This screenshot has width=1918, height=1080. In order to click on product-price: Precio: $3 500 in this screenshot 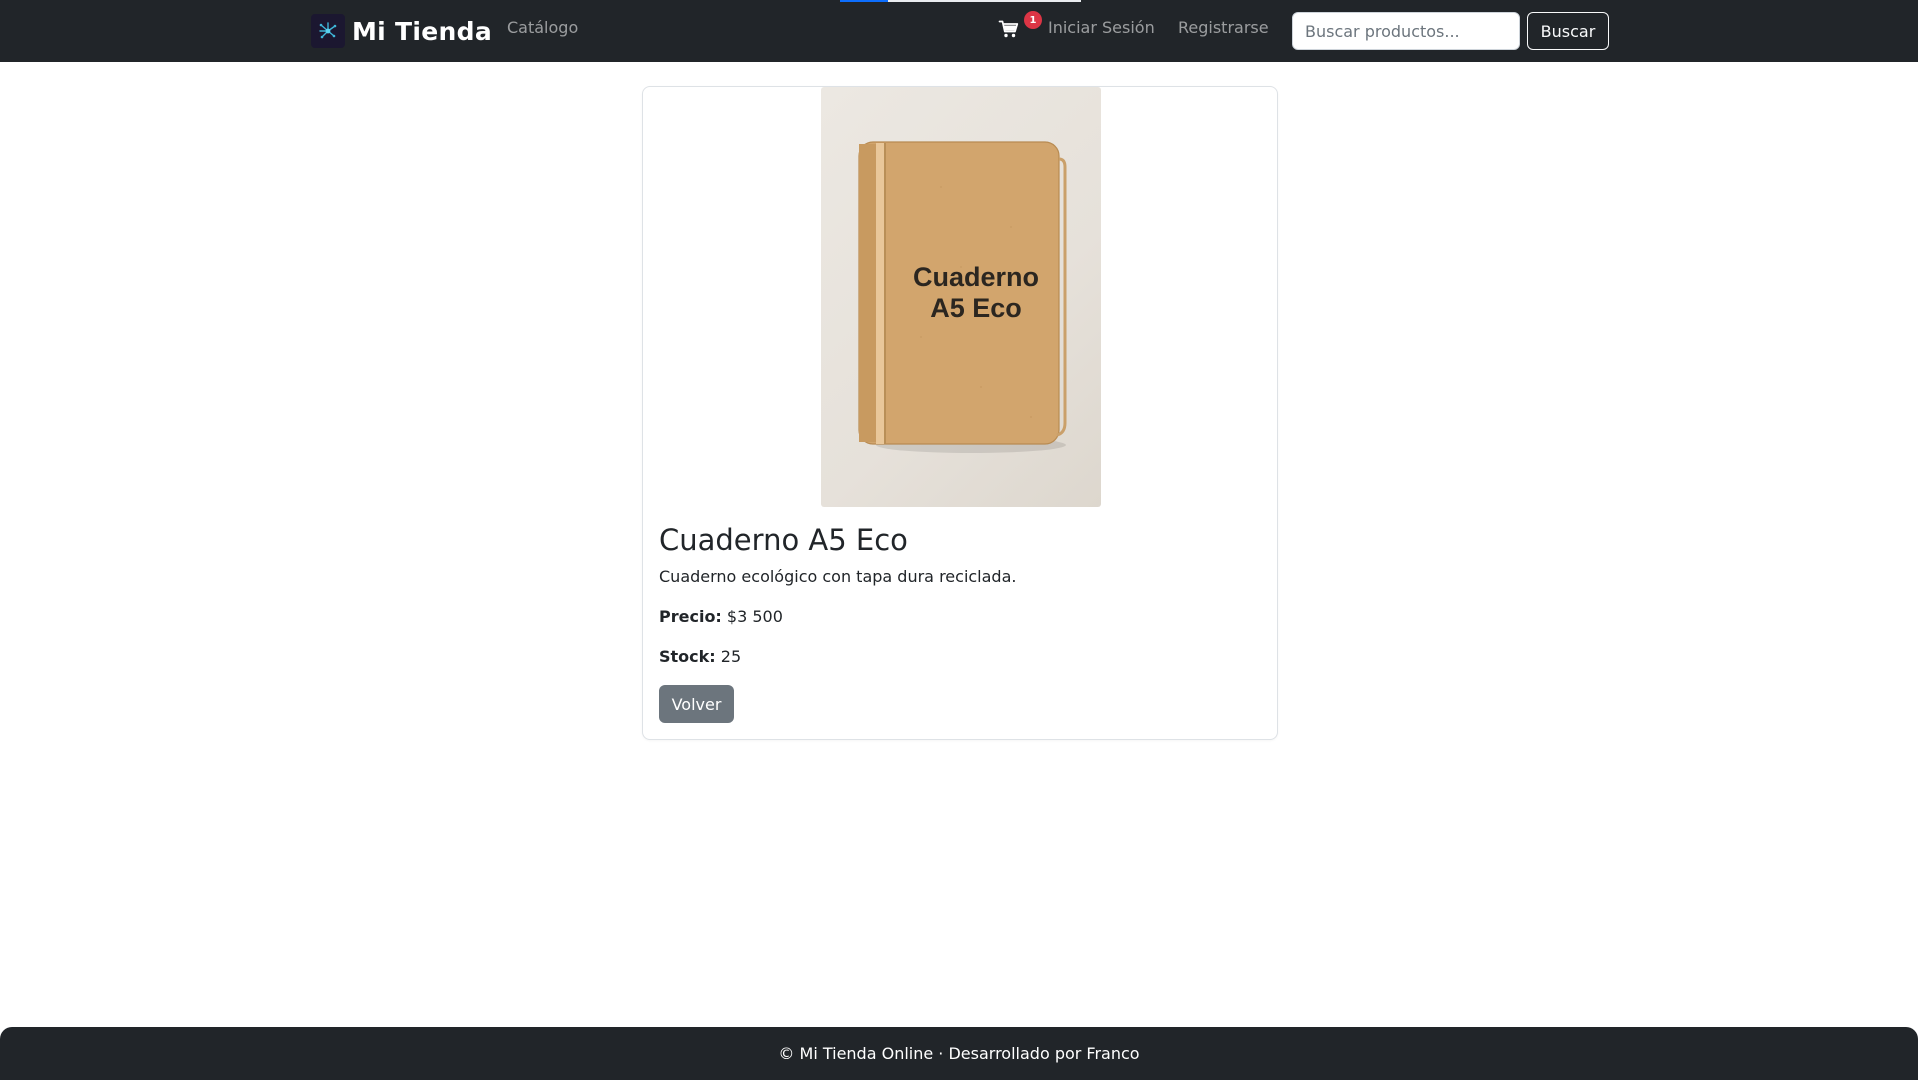, I will do `click(721, 616)`.